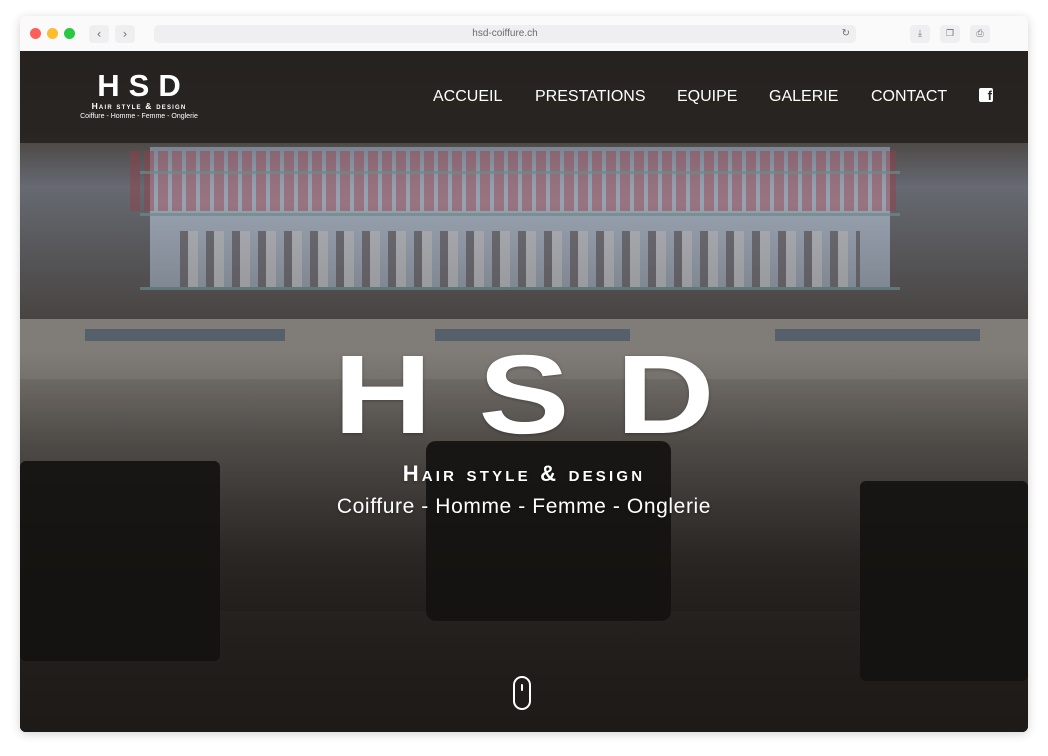 Image resolution: width=1048 pixels, height=756 pixels. Describe the element at coordinates (524, 473) in the screenshot. I see `hero-subtitle: Hair style & design` at that location.